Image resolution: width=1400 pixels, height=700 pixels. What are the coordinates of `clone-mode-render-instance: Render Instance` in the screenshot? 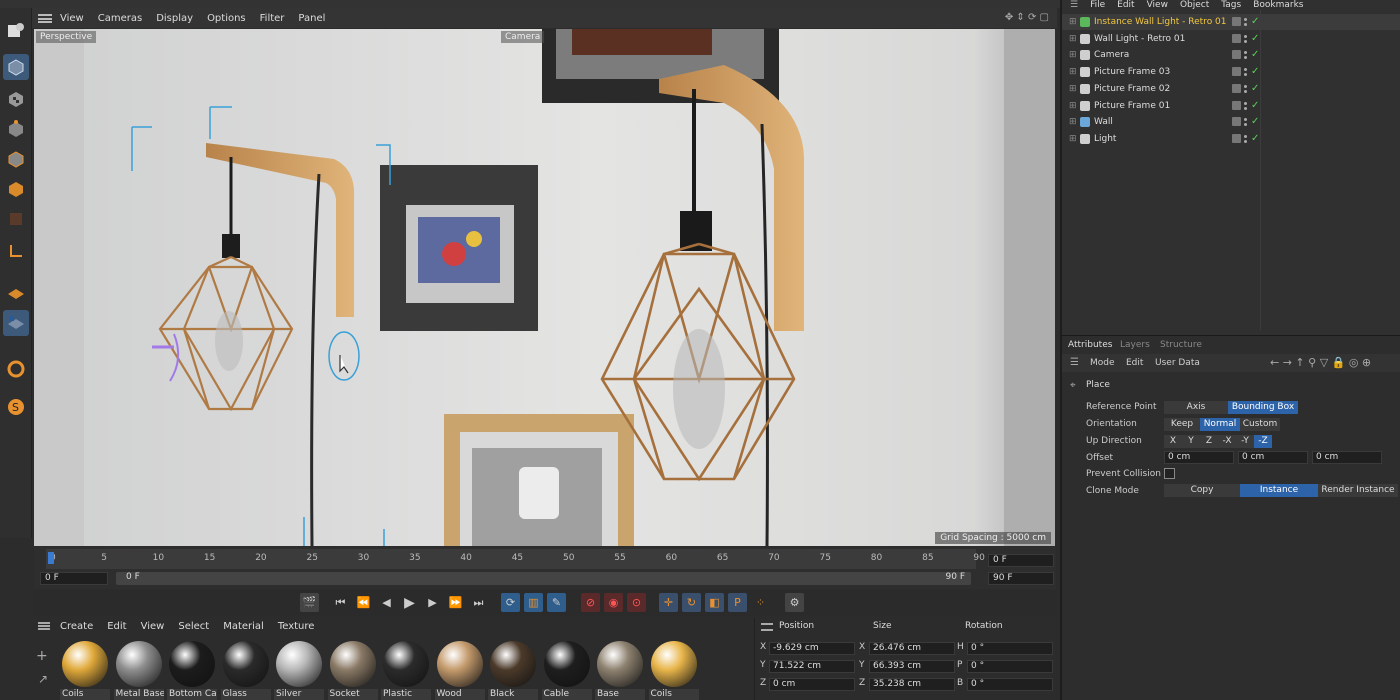 It's located at (1358, 490).